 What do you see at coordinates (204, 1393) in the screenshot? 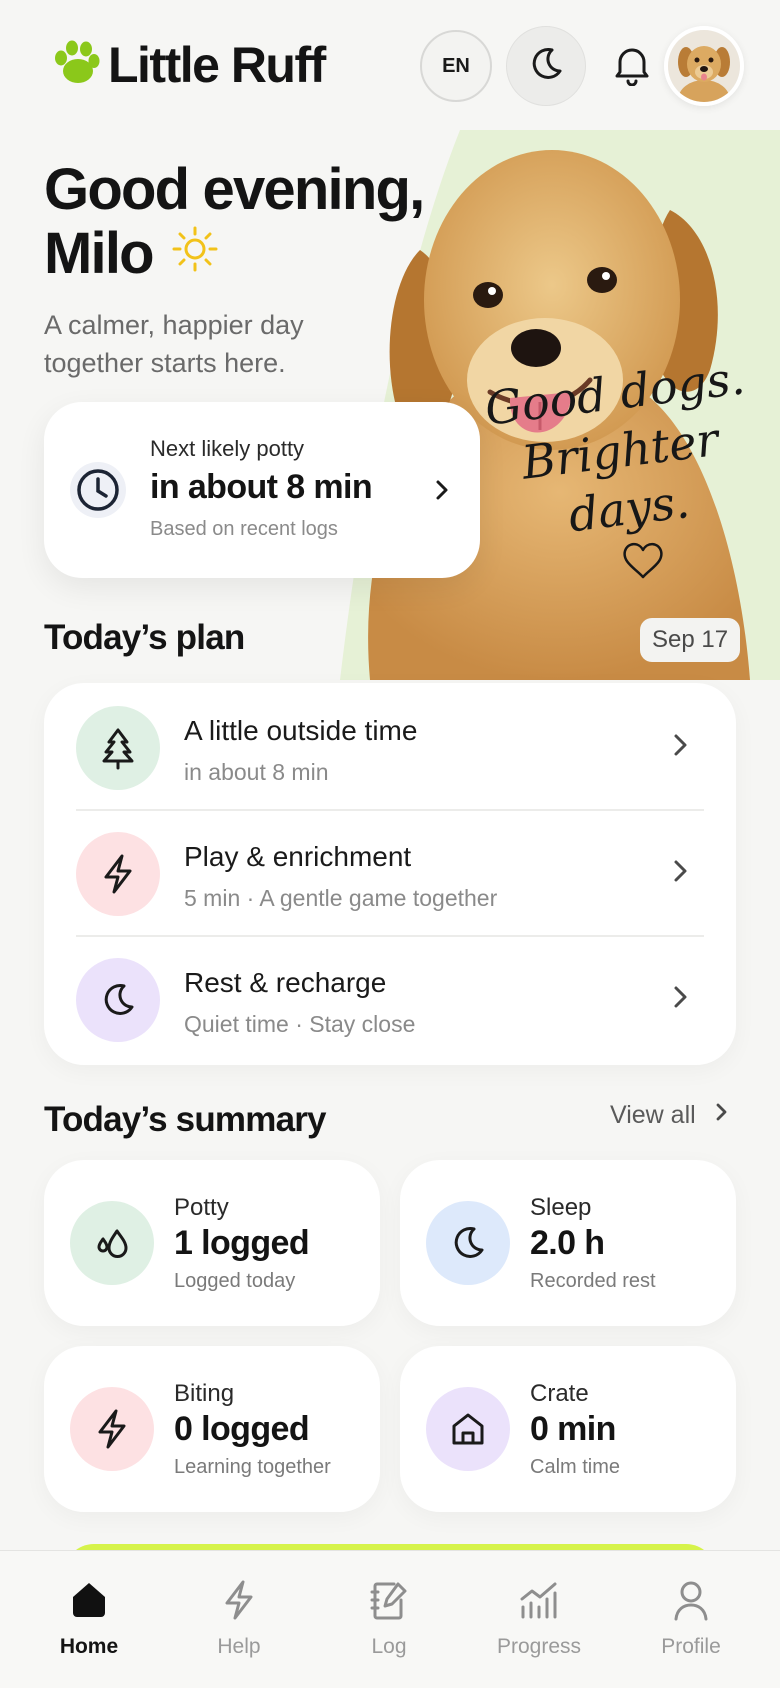
I see `summary-label: Biting` at bounding box center [204, 1393].